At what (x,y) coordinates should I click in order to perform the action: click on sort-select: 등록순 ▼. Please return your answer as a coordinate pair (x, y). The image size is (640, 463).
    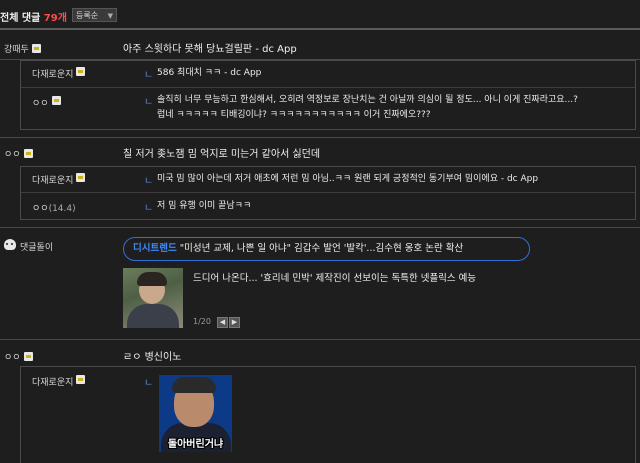
    Looking at the image, I should click on (94, 15).